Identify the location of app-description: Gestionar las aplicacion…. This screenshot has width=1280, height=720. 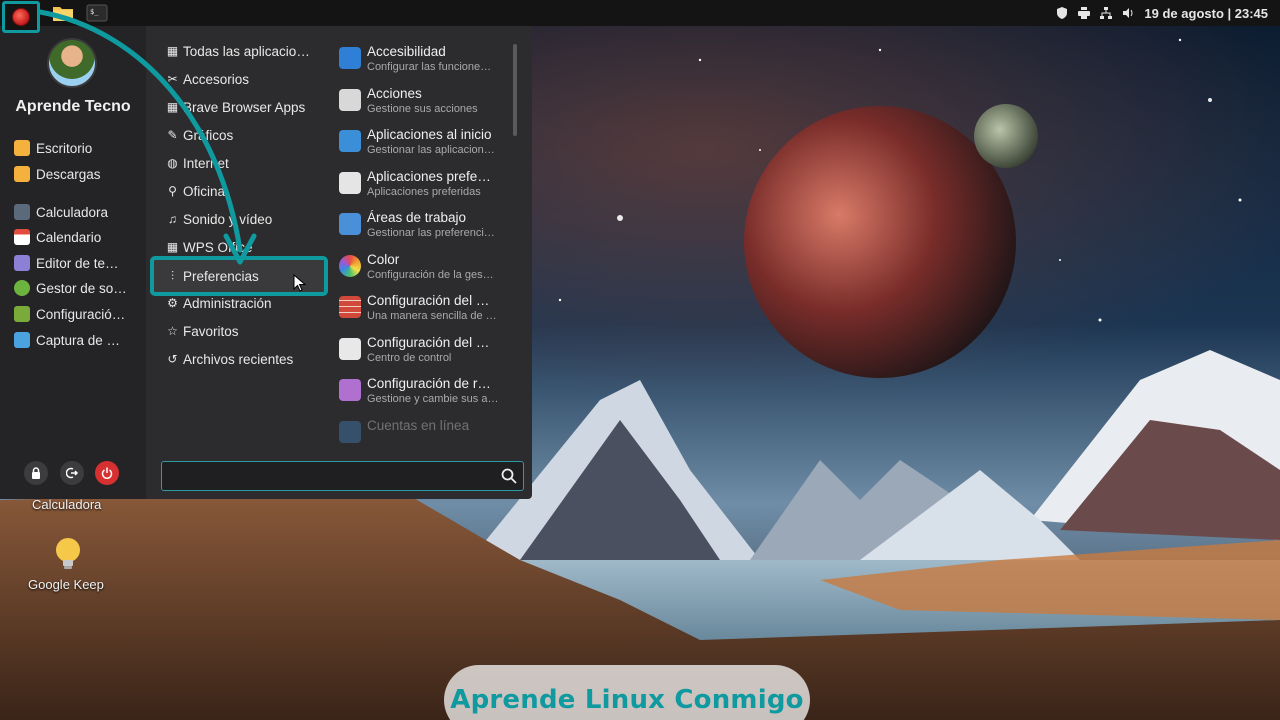
(431, 150).